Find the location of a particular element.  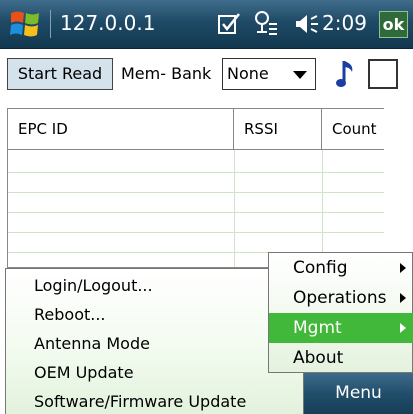

option-checkbox is located at coordinates (383, 74).